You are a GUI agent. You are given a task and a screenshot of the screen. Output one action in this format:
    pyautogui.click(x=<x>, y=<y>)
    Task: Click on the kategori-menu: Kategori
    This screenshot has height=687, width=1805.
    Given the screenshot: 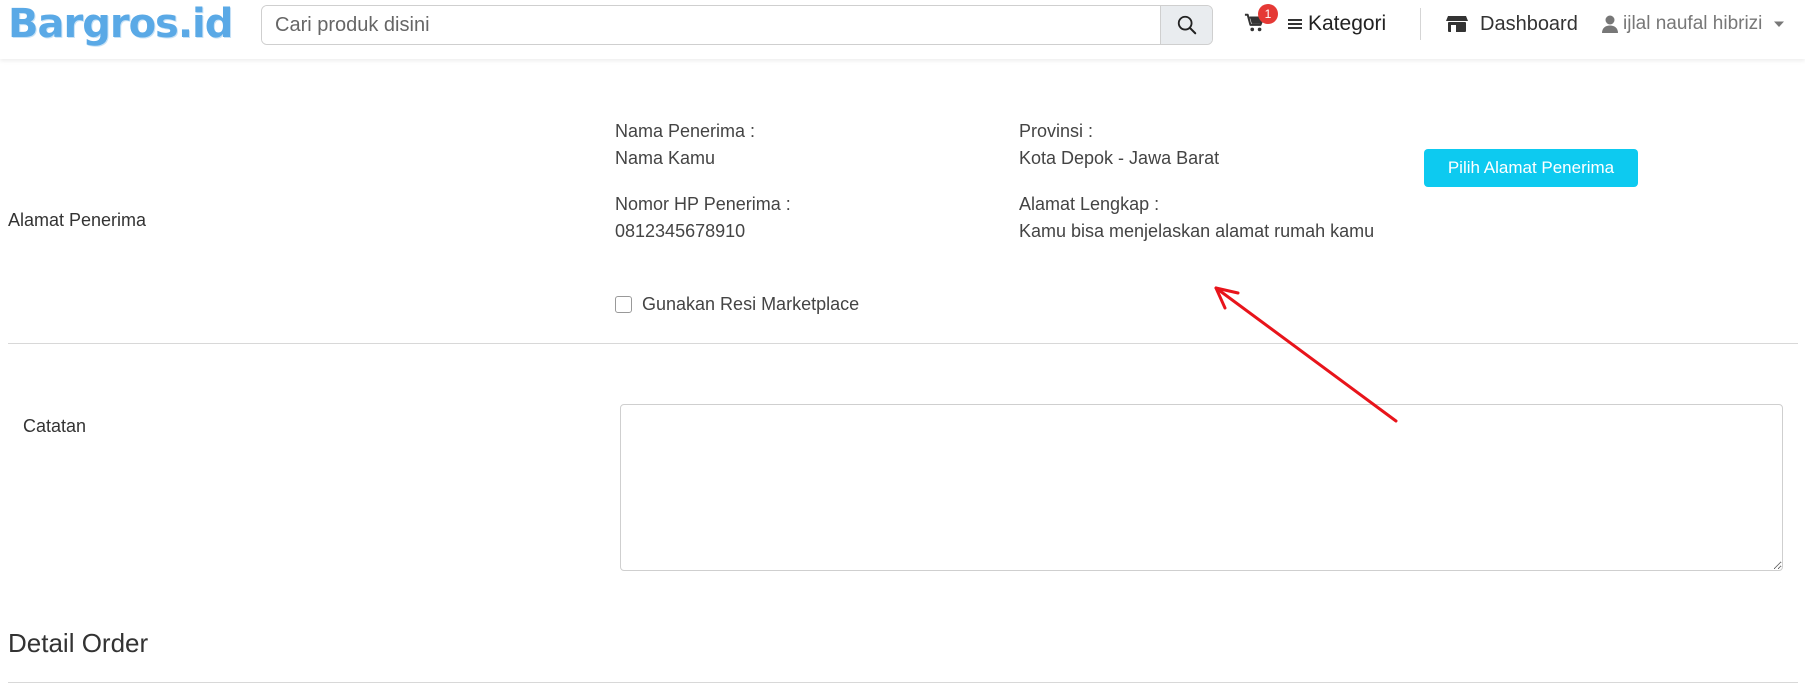 What is the action you would take?
    pyautogui.click(x=1337, y=24)
    